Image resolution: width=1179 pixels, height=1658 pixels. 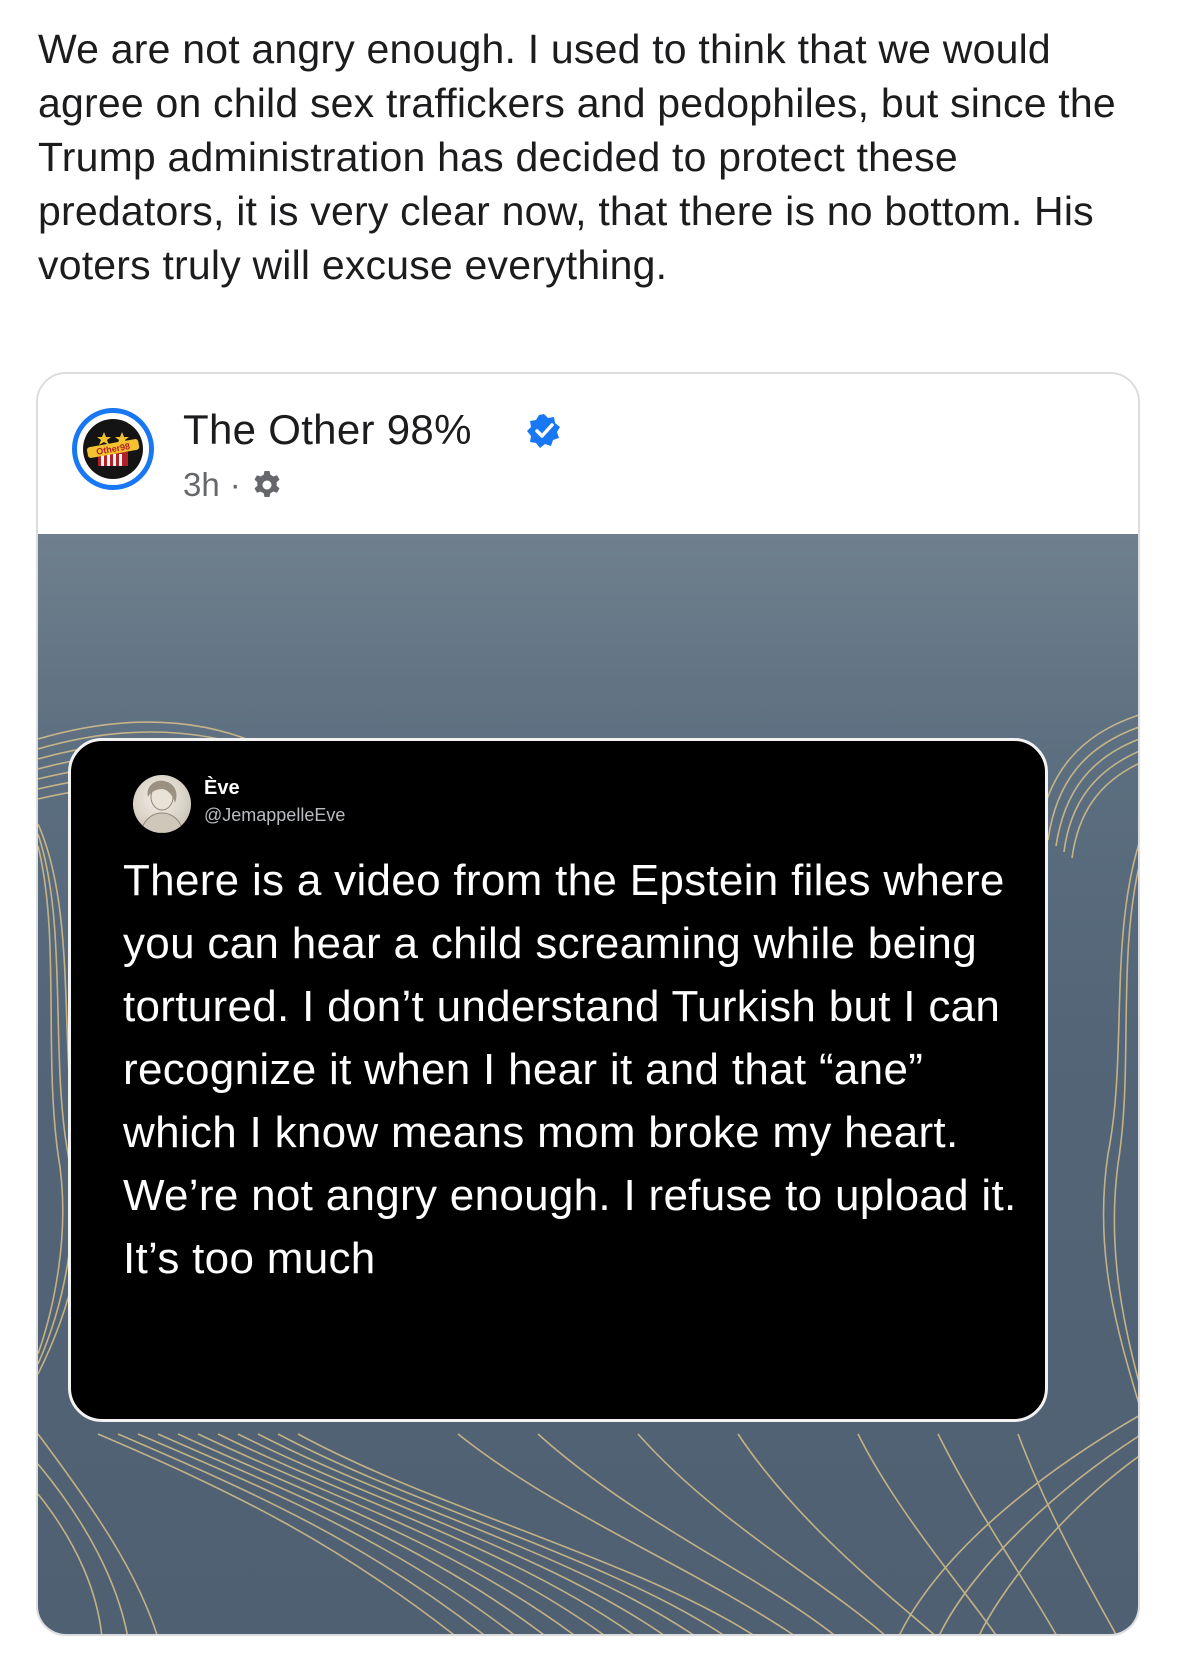 I want to click on post-meta: 3h ·, so click(x=233, y=485).